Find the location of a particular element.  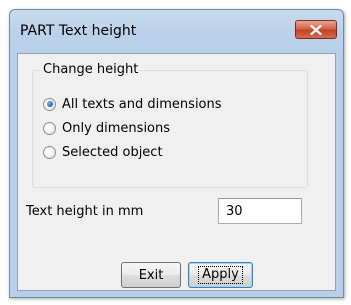

window-title: PART Text height is located at coordinates (78, 31).